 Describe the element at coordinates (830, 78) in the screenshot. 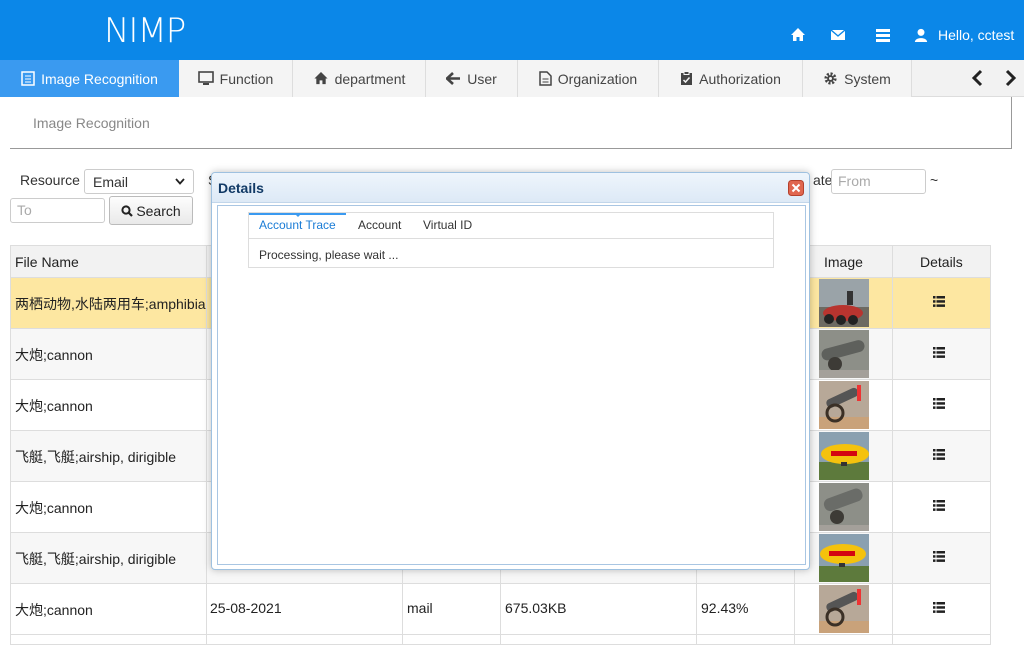

I see `gear-icon` at that location.